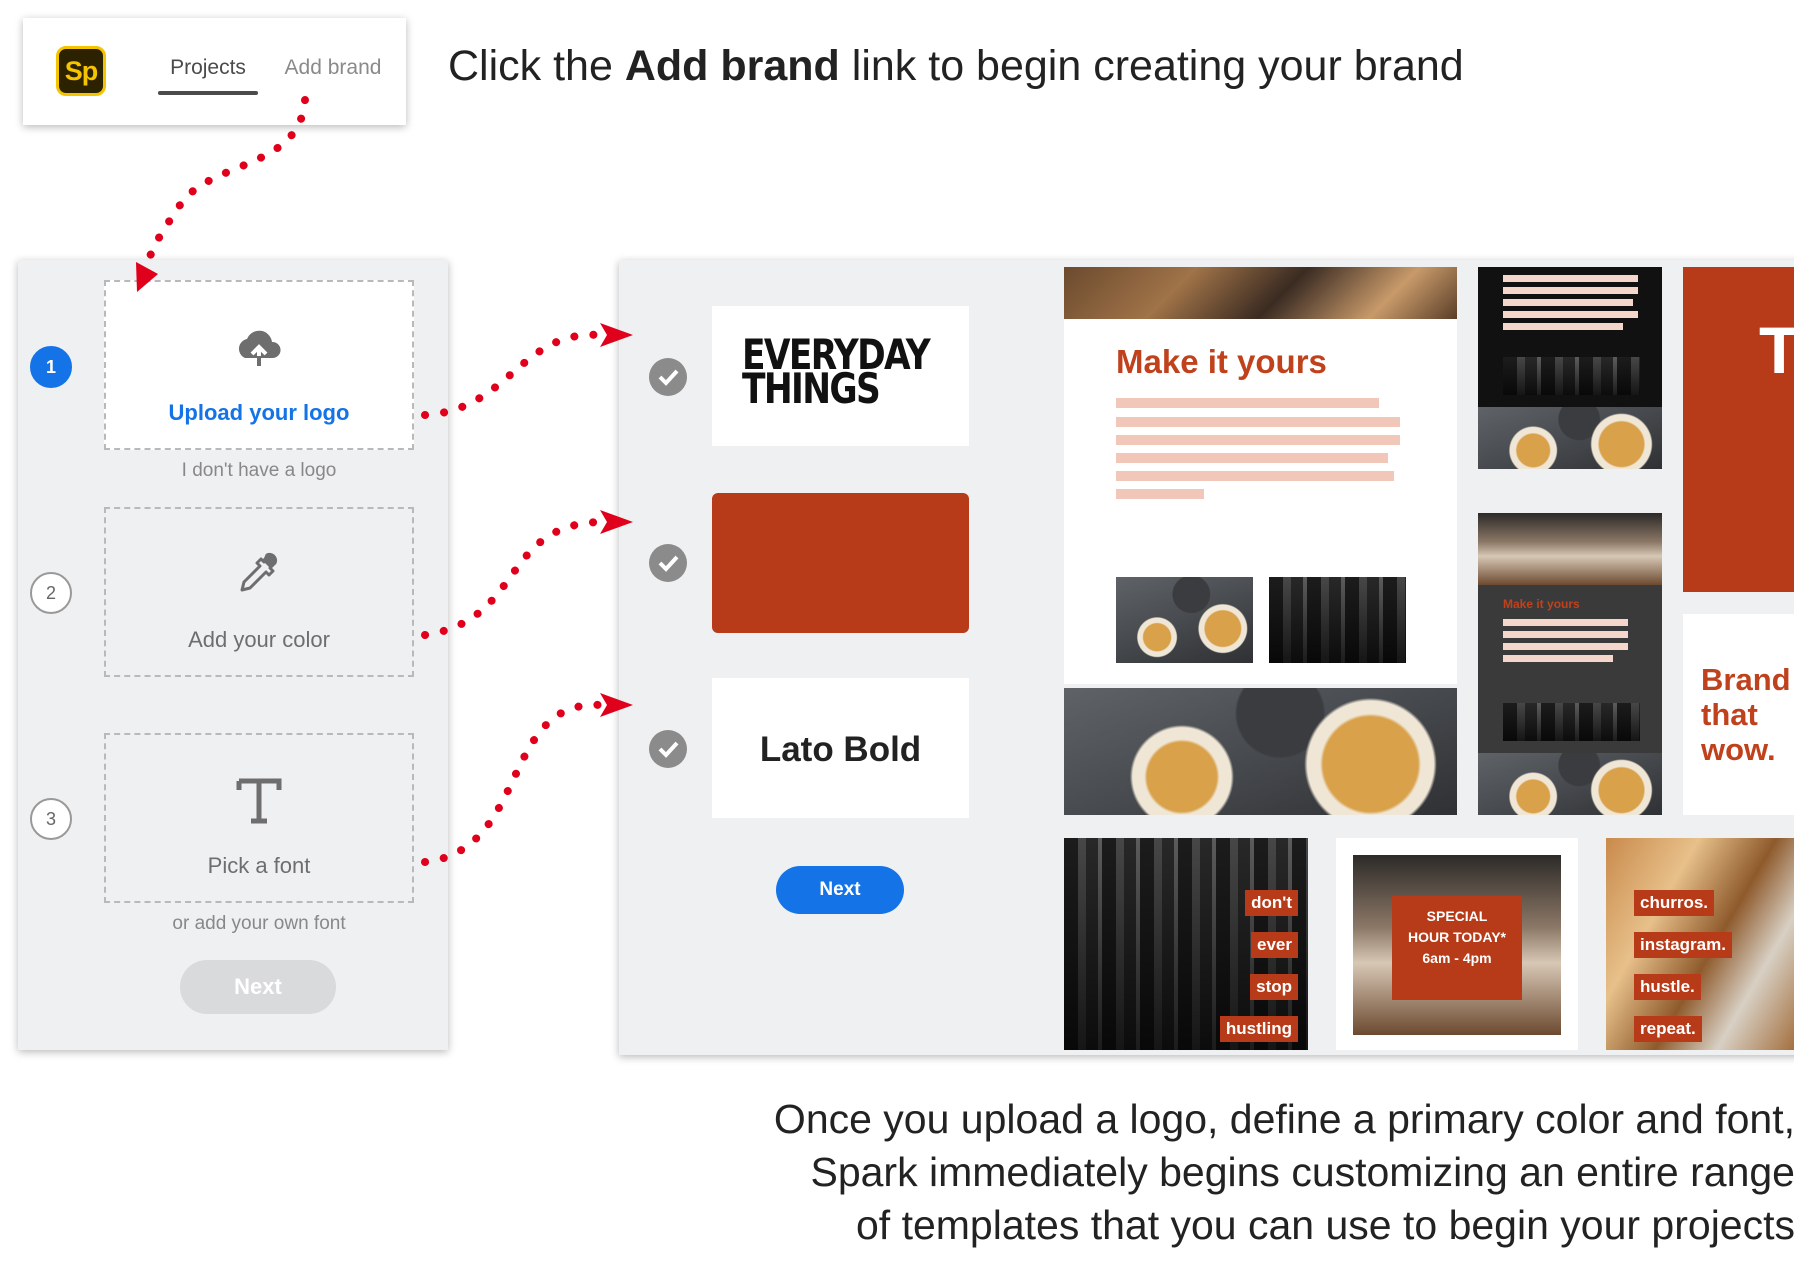 This screenshot has height=1261, width=1794. I want to click on bakery-photo-strip, so click(1260, 293).